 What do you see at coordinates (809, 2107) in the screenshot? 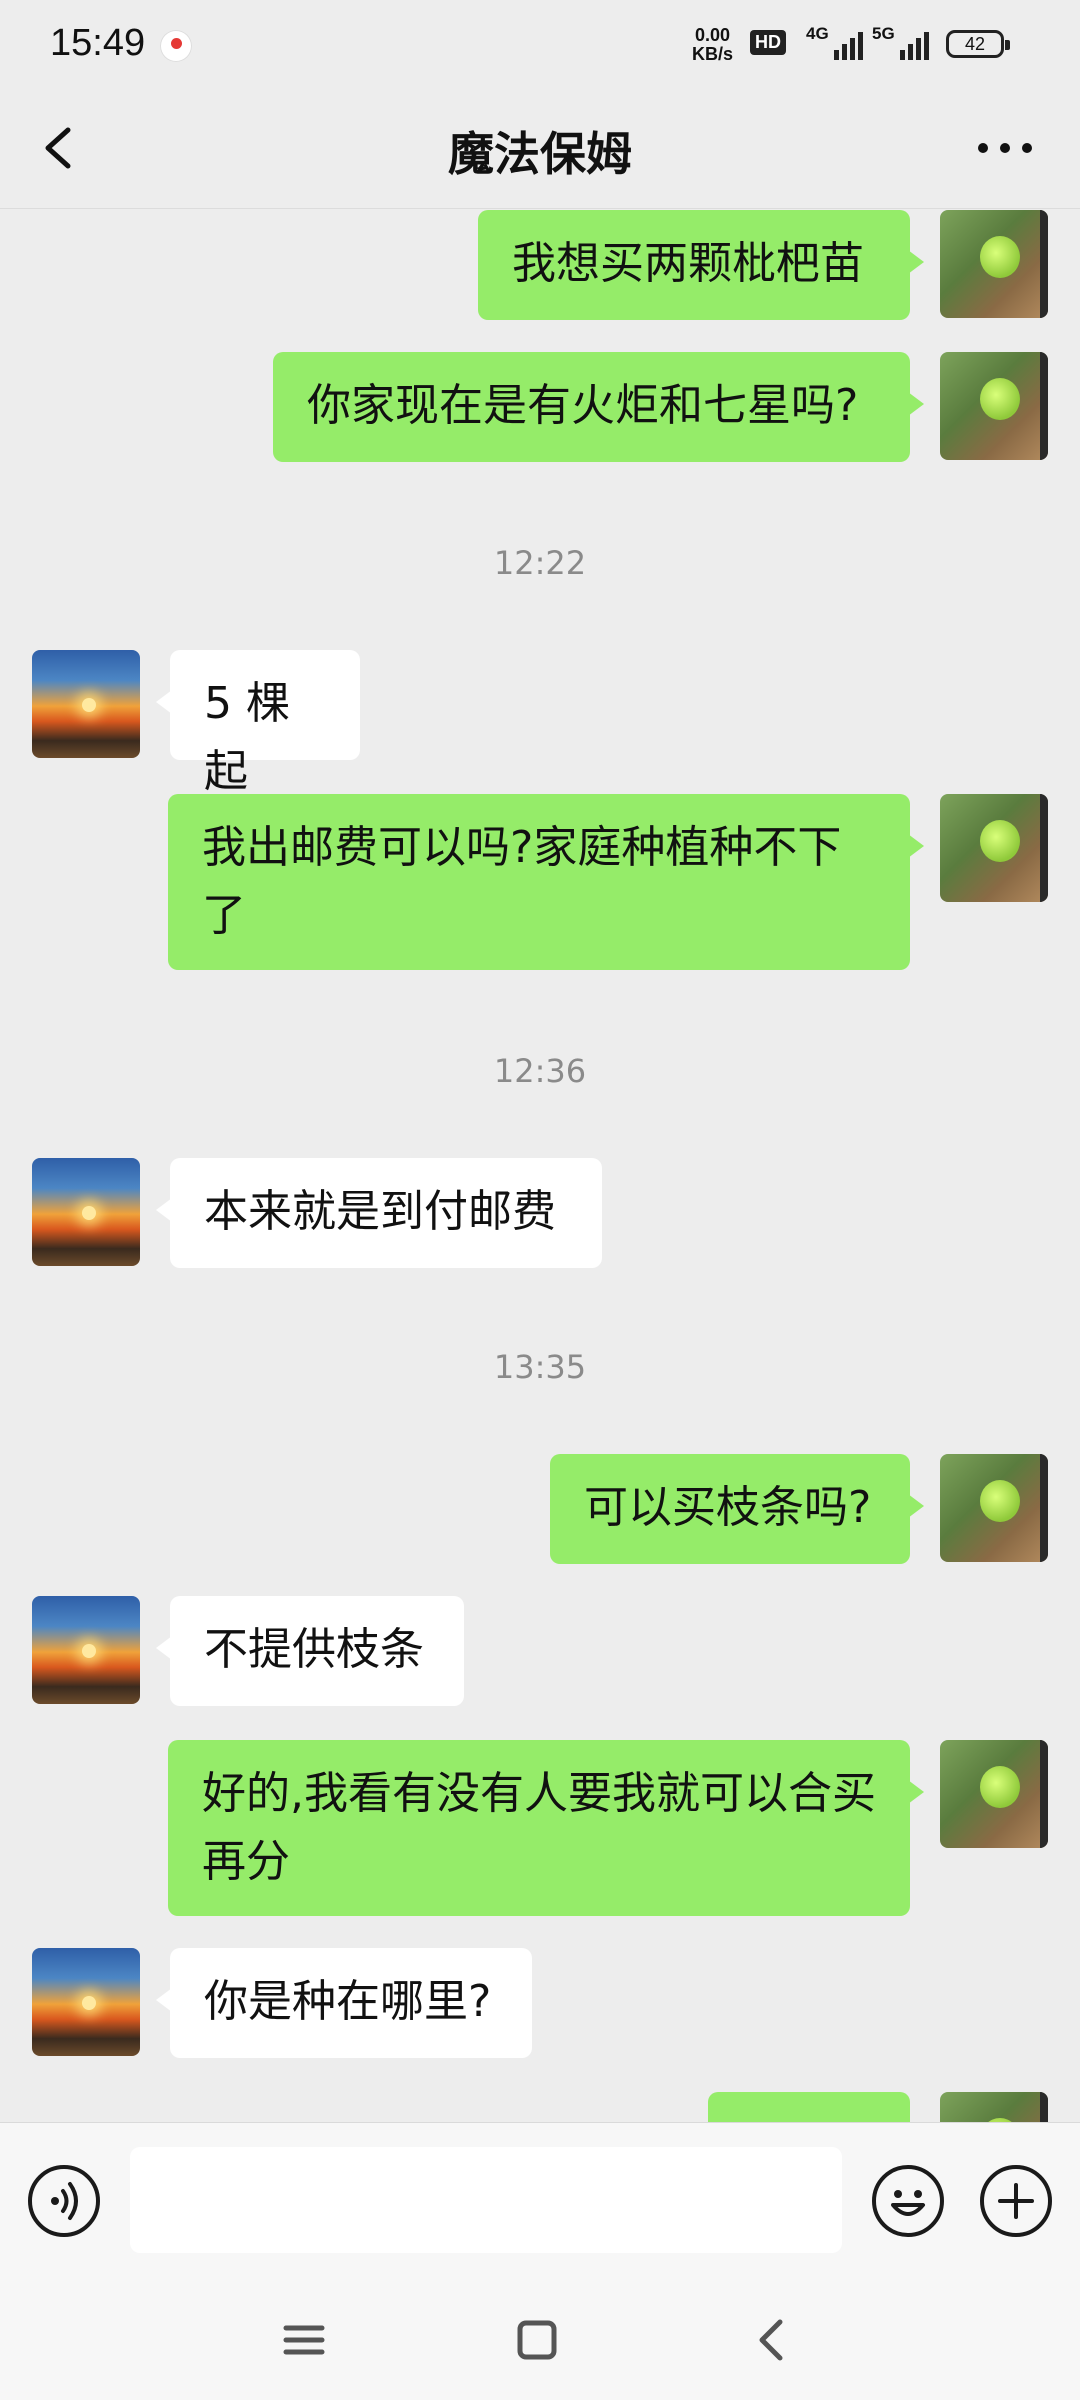
I see `my-message-bubble-partial` at bounding box center [809, 2107].